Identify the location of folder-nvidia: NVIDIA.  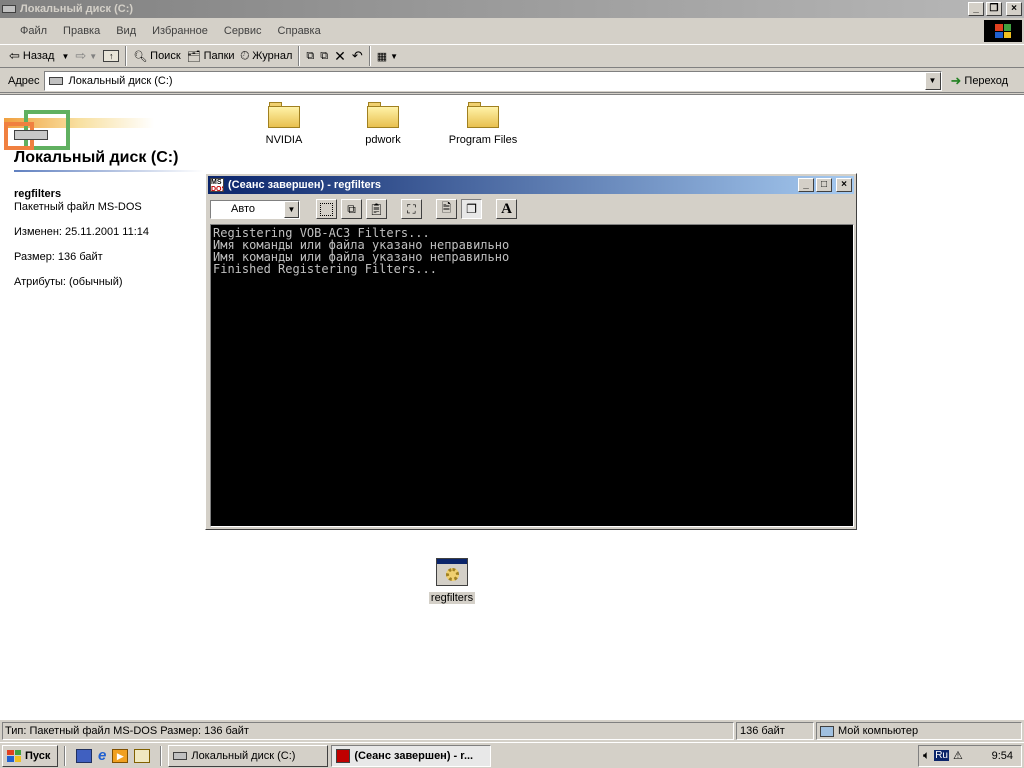
(284, 124).